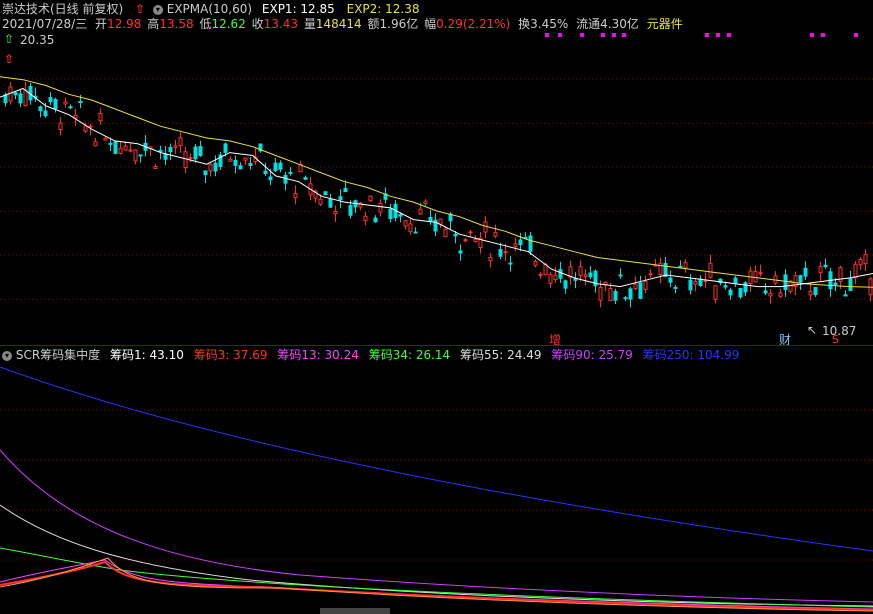 The width and height of the screenshot is (873, 614). Describe the element at coordinates (501, 355) in the screenshot. I see `chip-55: 筹码55: 24.49` at that location.